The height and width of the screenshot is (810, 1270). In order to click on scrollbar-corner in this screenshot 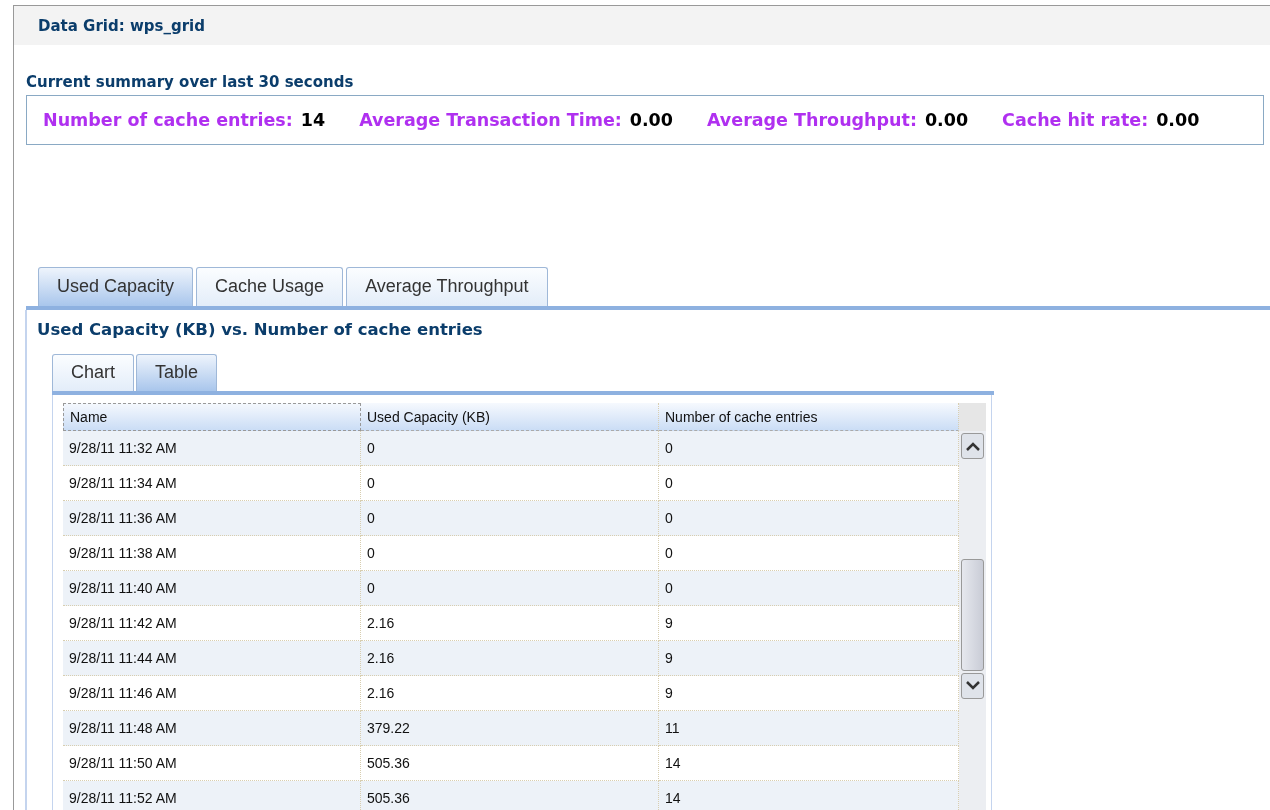, I will do `click(972, 417)`.